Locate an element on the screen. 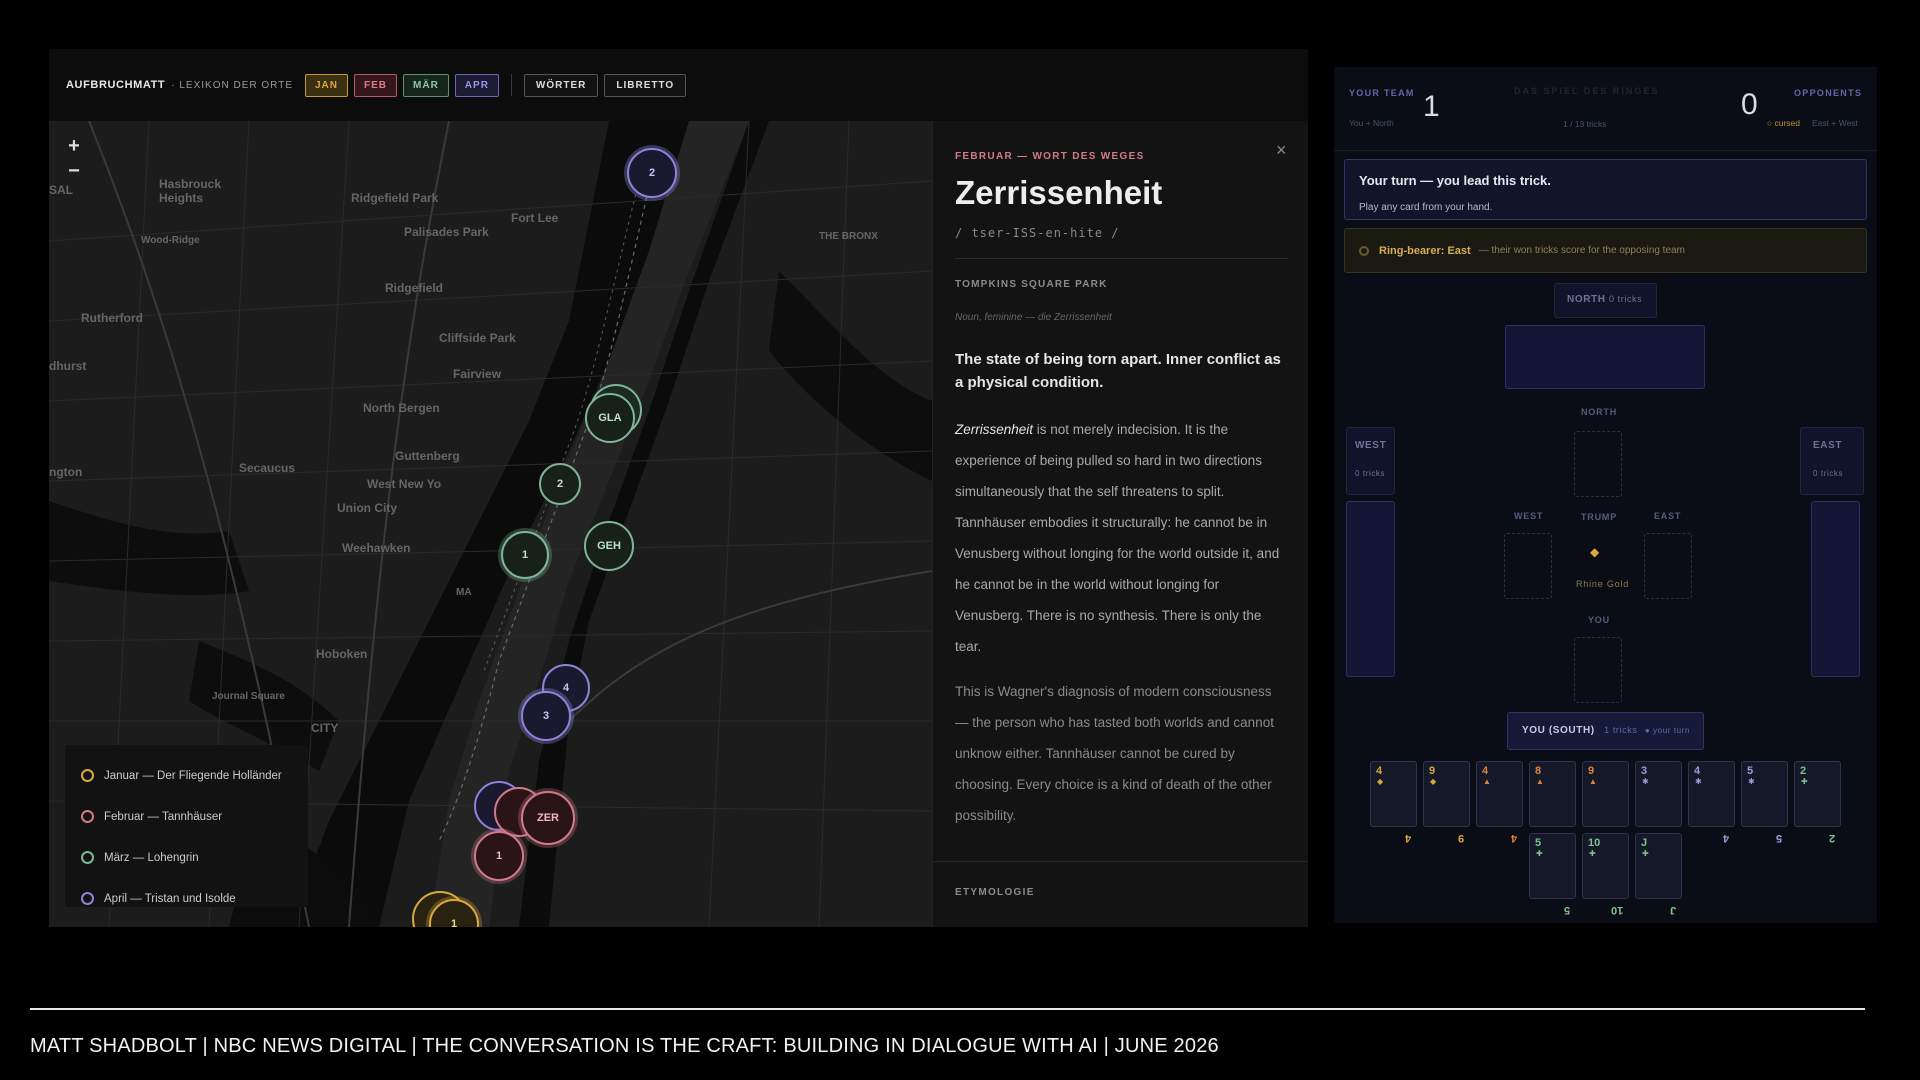  trump-suit-icon: ◆ is located at coordinates (1595, 552).